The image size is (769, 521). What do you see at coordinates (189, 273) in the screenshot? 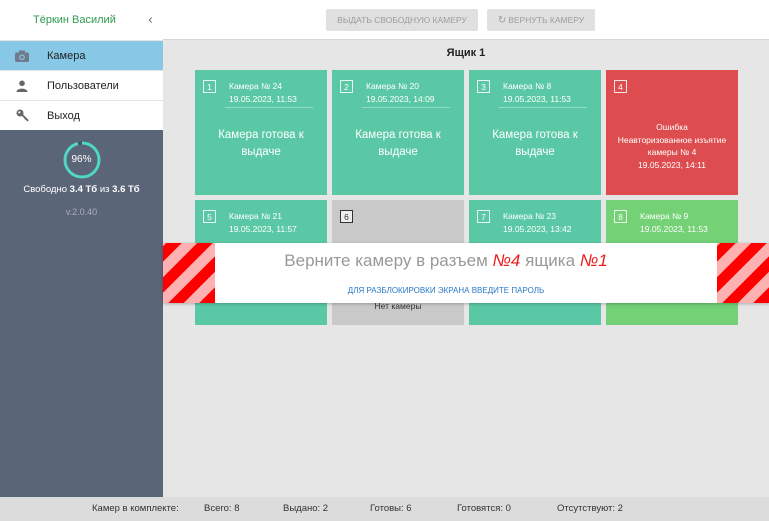
I see `warning-stripe-left` at bounding box center [189, 273].